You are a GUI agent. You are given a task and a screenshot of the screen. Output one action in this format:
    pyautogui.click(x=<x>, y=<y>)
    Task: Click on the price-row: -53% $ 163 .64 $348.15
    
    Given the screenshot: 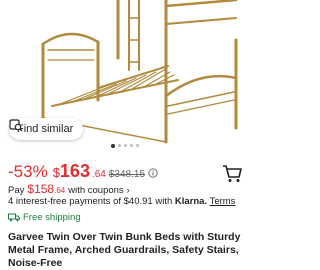 What is the action you would take?
    pyautogui.click(x=83, y=171)
    